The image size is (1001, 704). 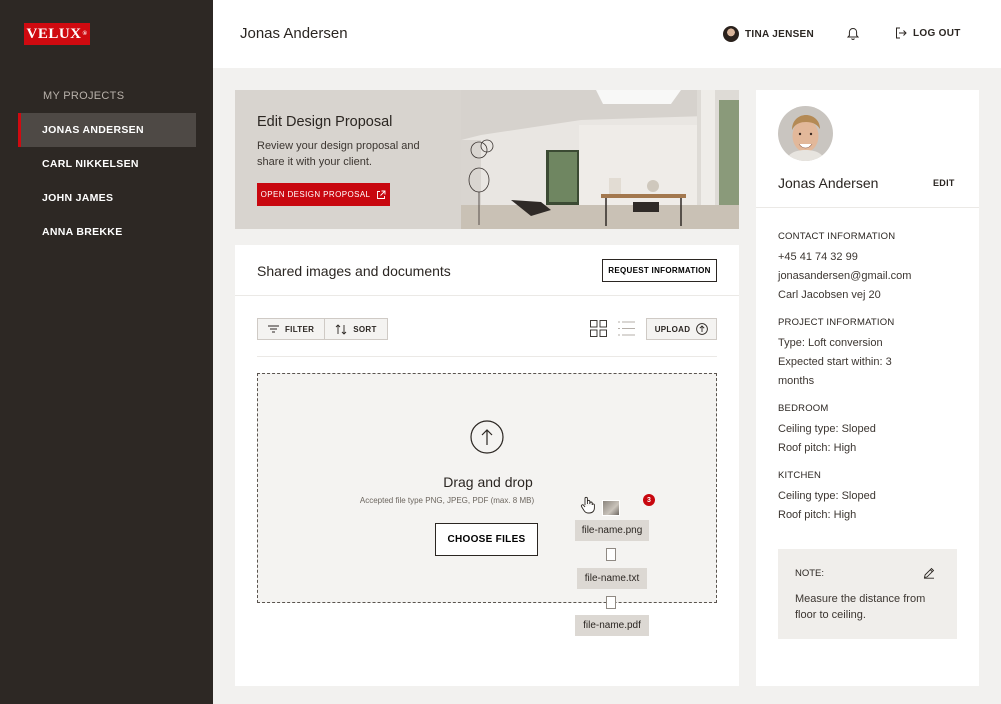 I want to click on logout-button: LOG OUT, so click(x=928, y=33).